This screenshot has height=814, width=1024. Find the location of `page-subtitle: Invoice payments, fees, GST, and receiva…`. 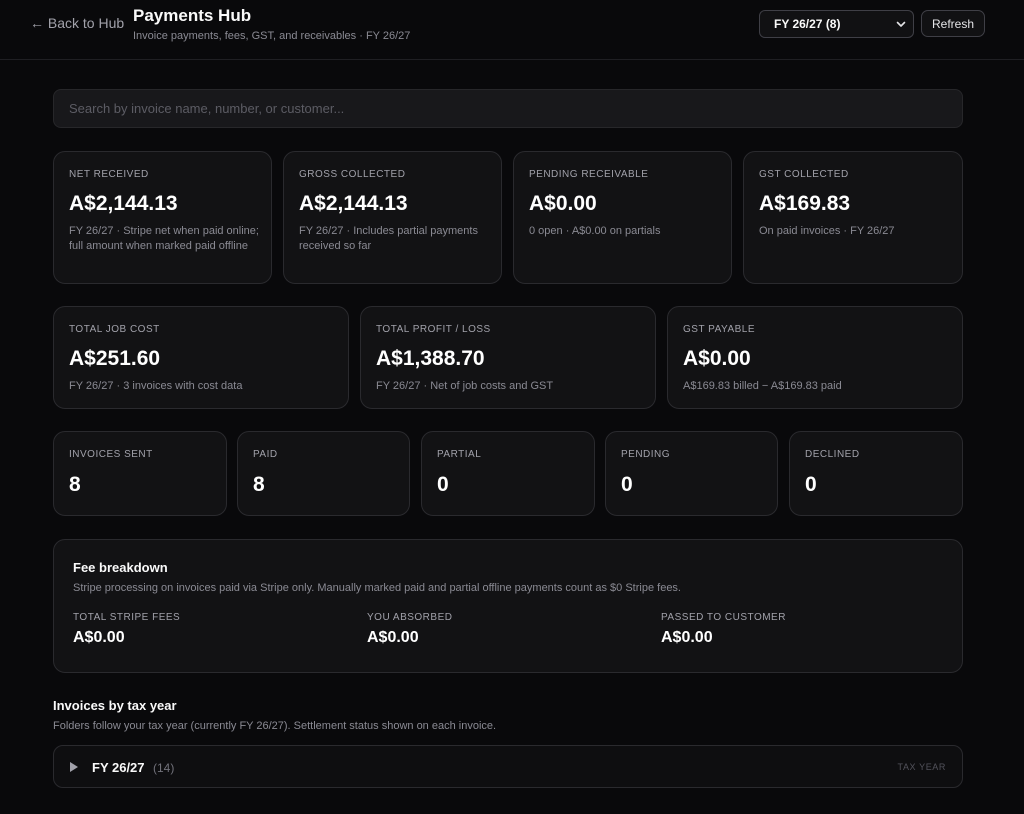

page-subtitle: Invoice payments, fees, GST, and receiva… is located at coordinates (272, 36).